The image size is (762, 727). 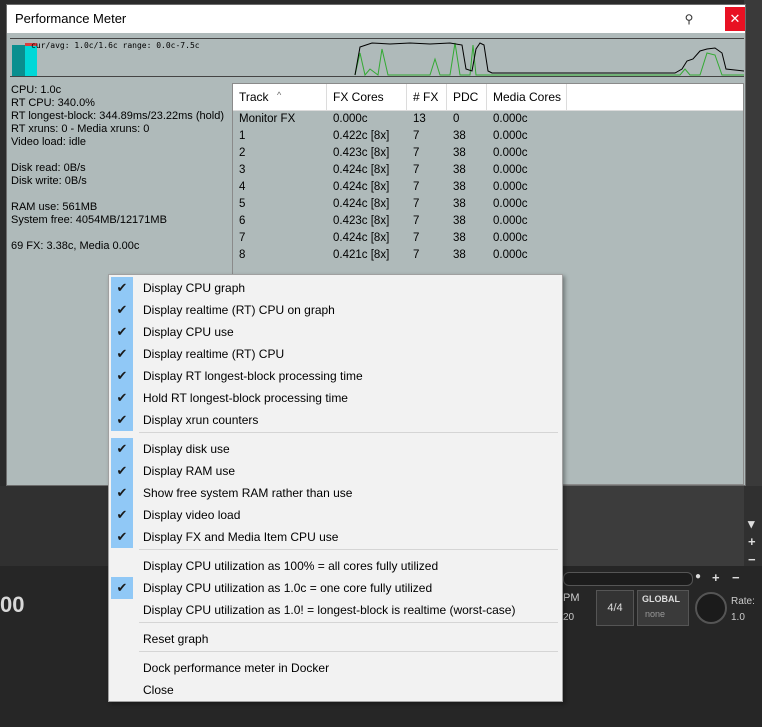 I want to click on menu-item-label: Display realtime (RT) CPU, so click(x=214, y=354).